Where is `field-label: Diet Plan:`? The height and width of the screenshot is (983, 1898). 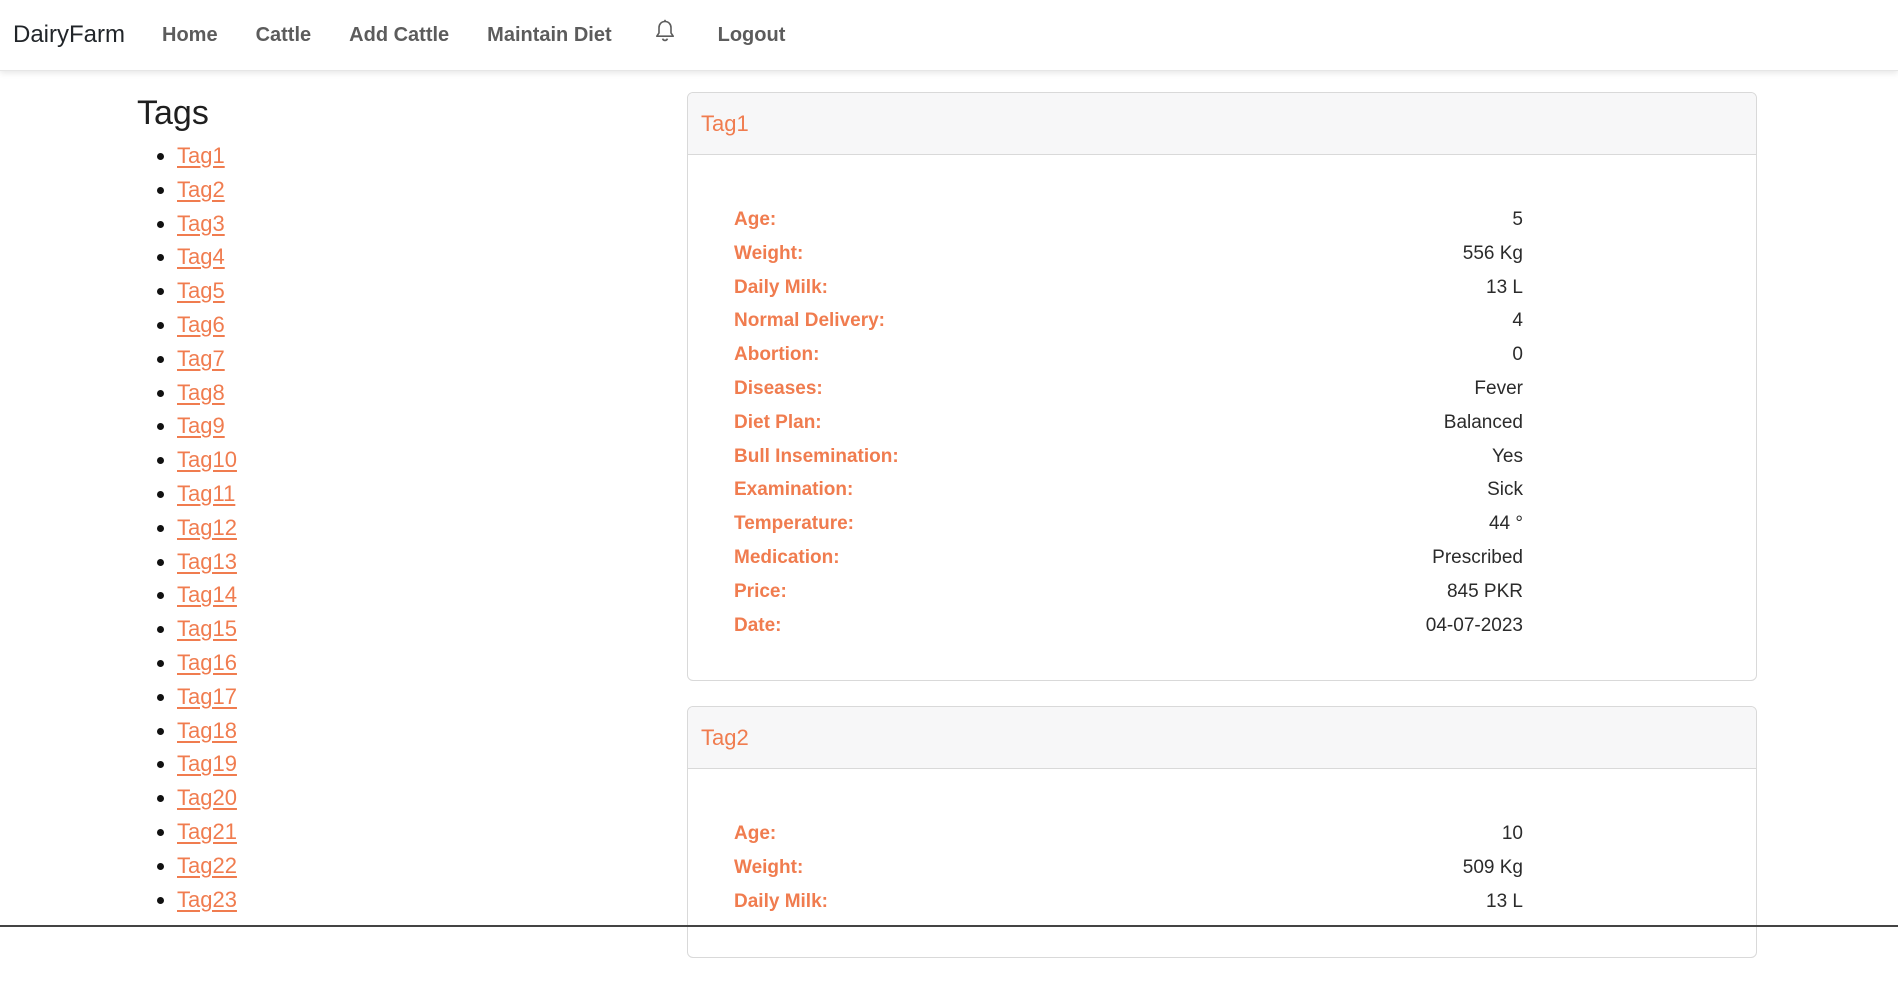
field-label: Diet Plan: is located at coordinates (778, 422).